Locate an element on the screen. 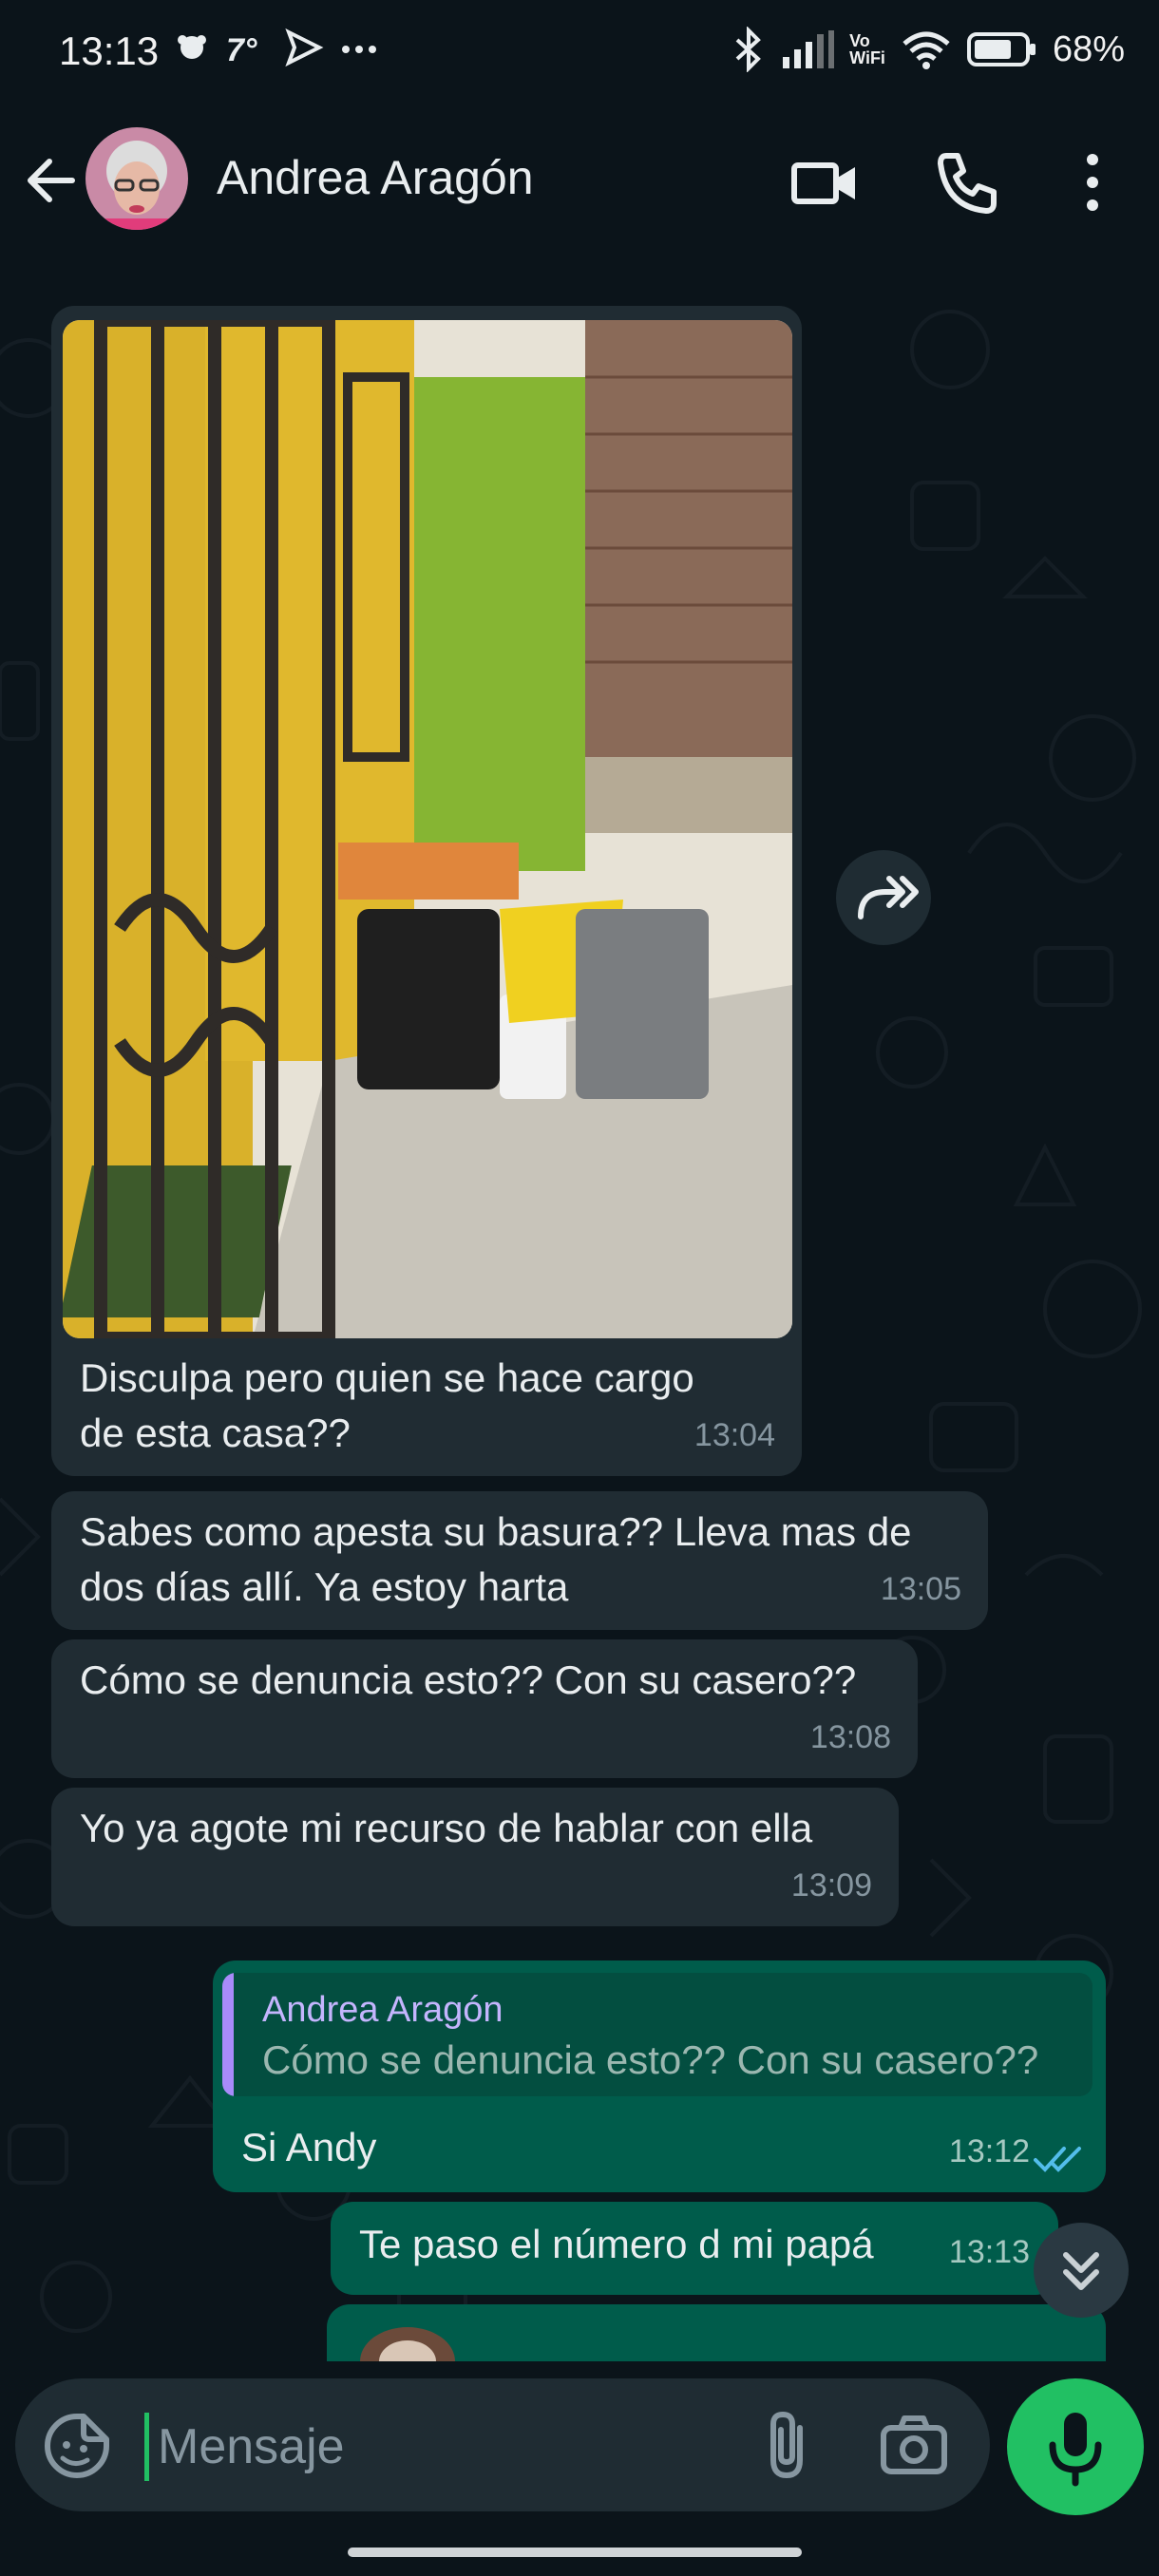  svg-text: 7° is located at coordinates (241, 50).